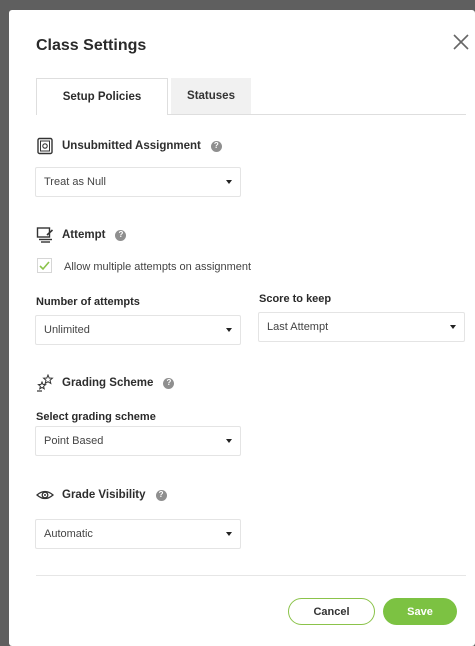 This screenshot has width=475, height=646. I want to click on unsubmitted-section-heading: Unsubmitted Assignment ?, so click(129, 146).